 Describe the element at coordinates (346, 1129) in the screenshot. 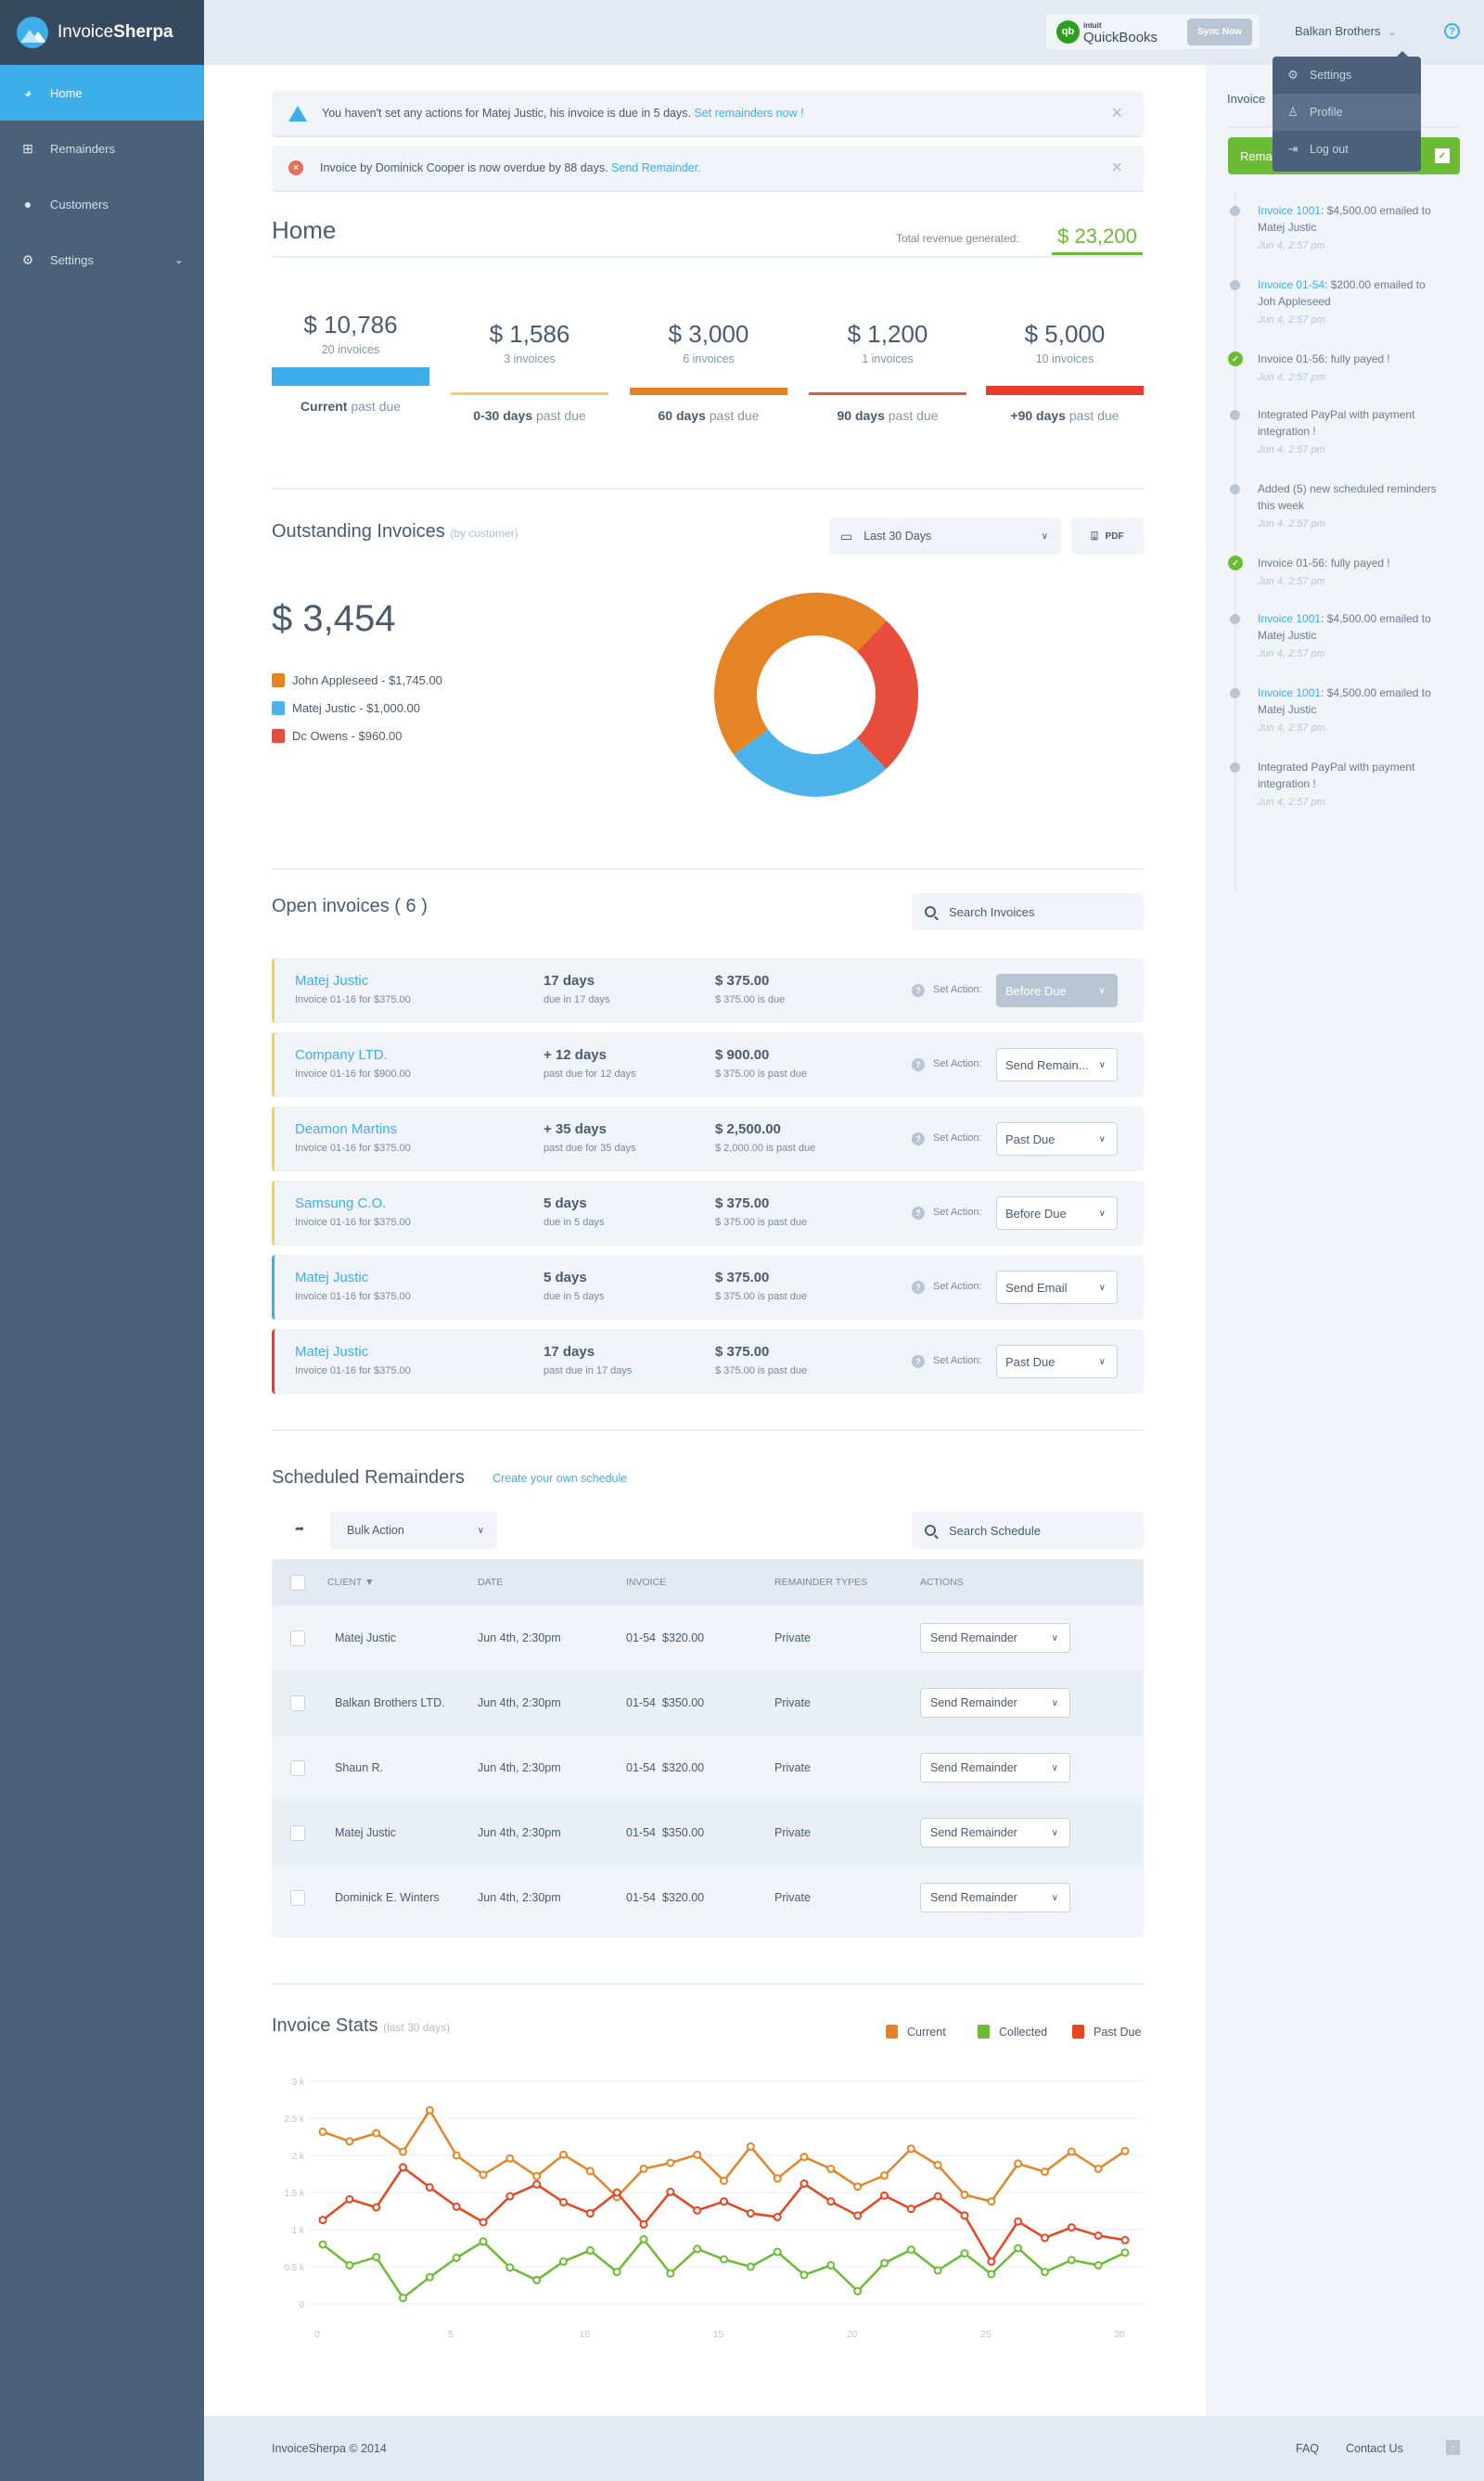

I see `customer-link: Deamon Martins` at that location.